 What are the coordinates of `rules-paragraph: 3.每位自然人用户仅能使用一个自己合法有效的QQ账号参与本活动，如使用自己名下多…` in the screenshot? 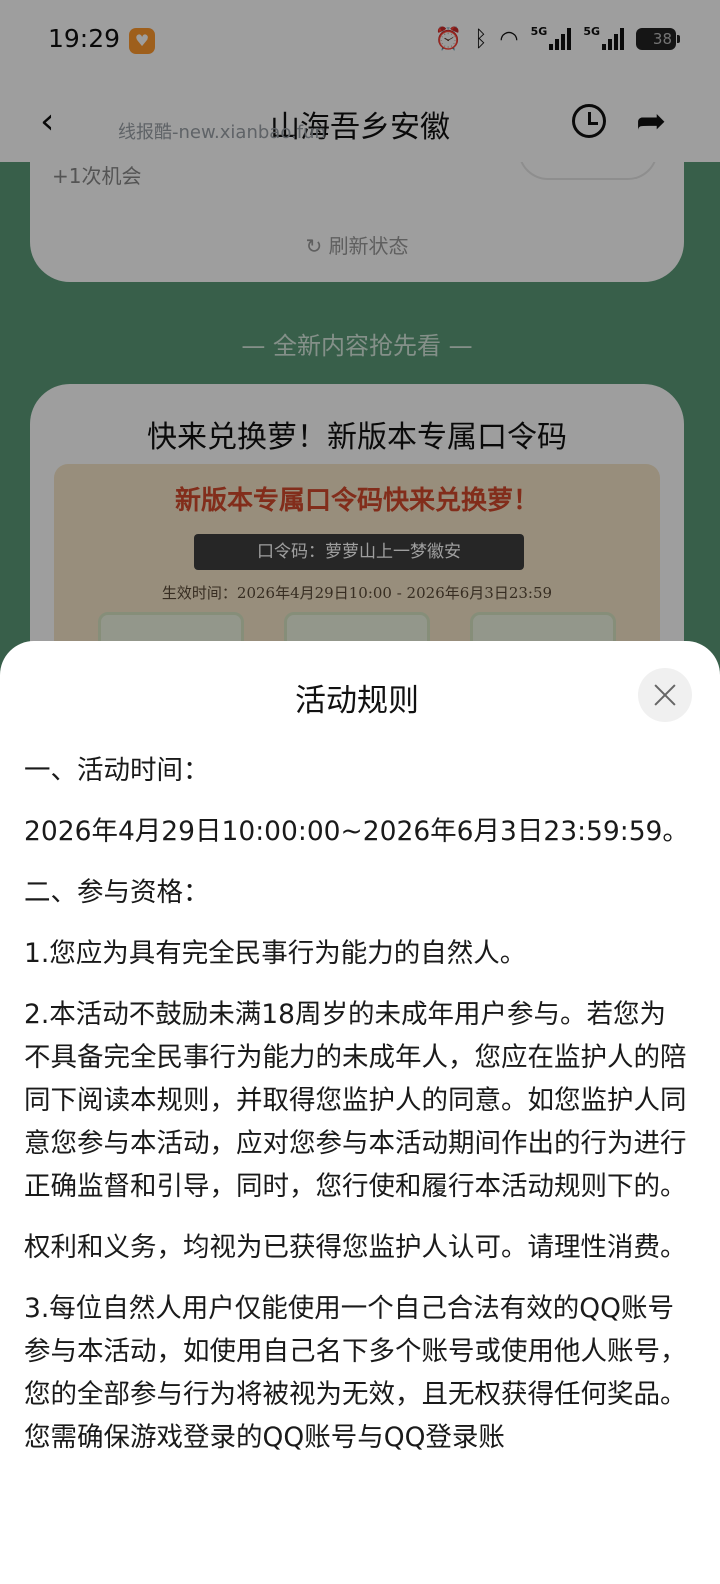 It's located at (355, 1373).